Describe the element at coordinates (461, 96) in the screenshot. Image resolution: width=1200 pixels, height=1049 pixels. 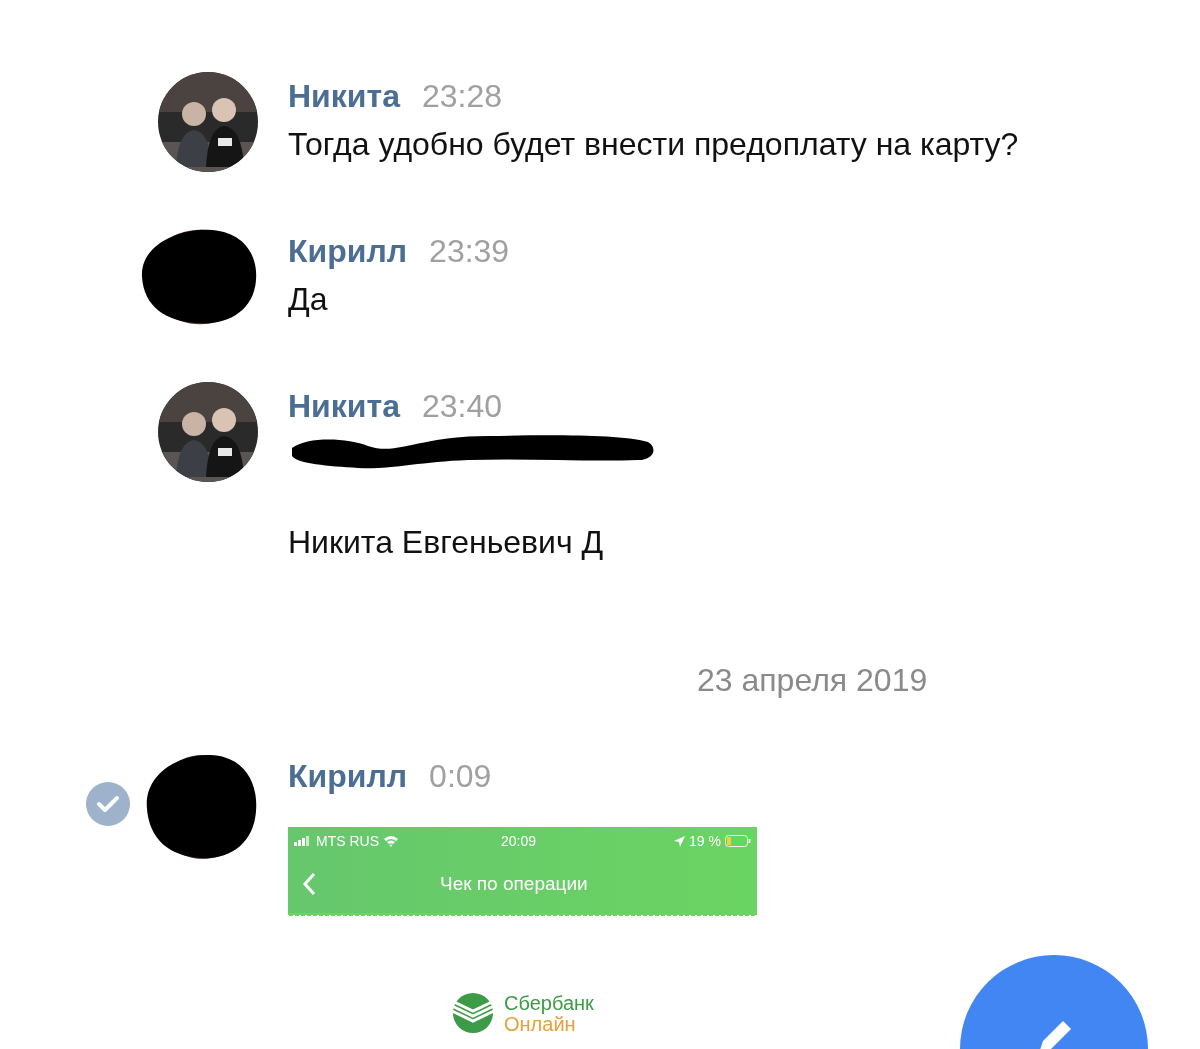
I see `message-time: 23:28` at that location.